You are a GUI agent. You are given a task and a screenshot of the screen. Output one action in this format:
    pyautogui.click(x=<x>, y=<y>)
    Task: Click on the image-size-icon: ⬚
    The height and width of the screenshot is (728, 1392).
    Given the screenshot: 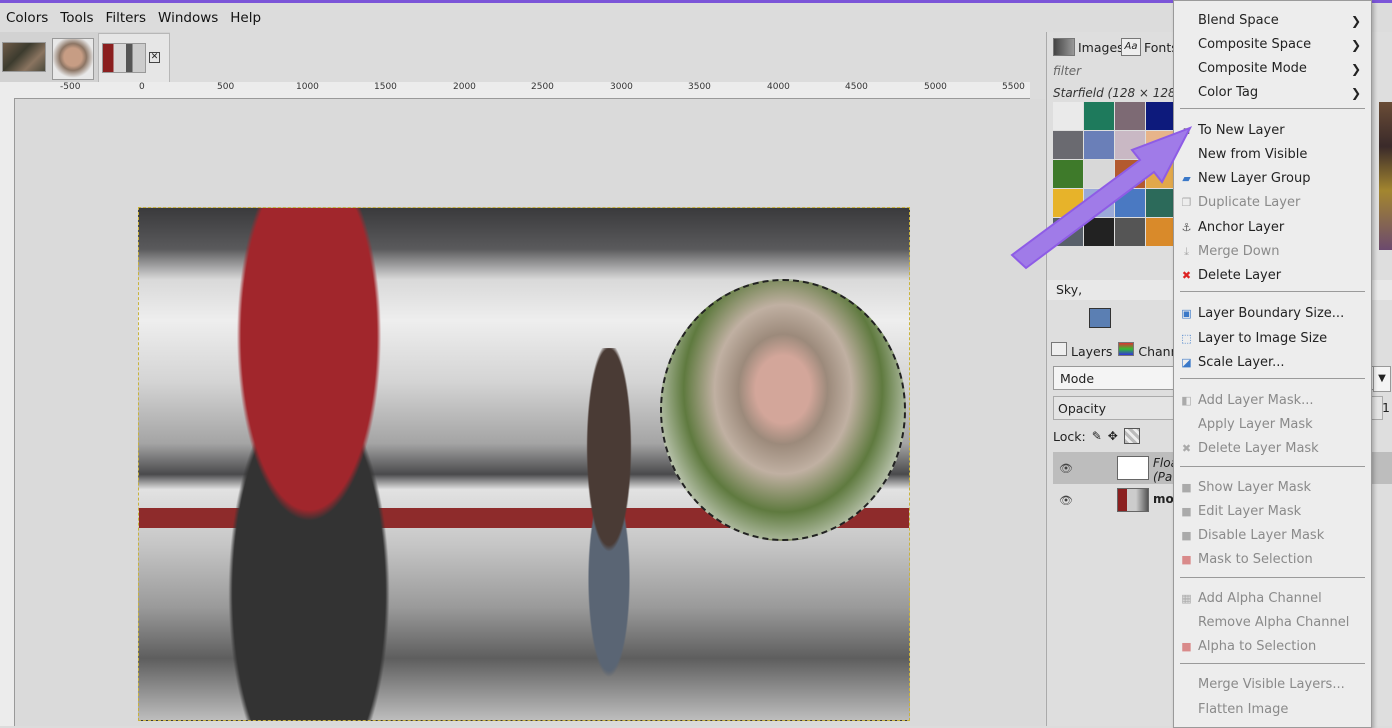 What is the action you would take?
    pyautogui.click(x=1186, y=338)
    